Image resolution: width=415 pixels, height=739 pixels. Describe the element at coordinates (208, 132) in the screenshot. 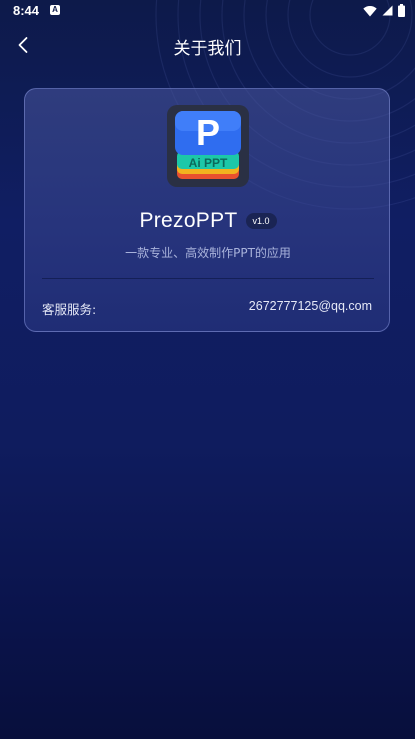

I see `logo-letter: P` at that location.